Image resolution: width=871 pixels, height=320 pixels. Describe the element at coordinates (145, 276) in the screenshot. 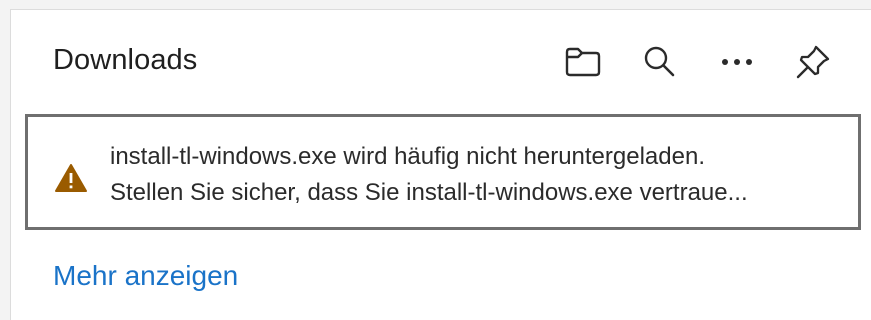

I see `show-more-link: Mehr anzeigen` at that location.